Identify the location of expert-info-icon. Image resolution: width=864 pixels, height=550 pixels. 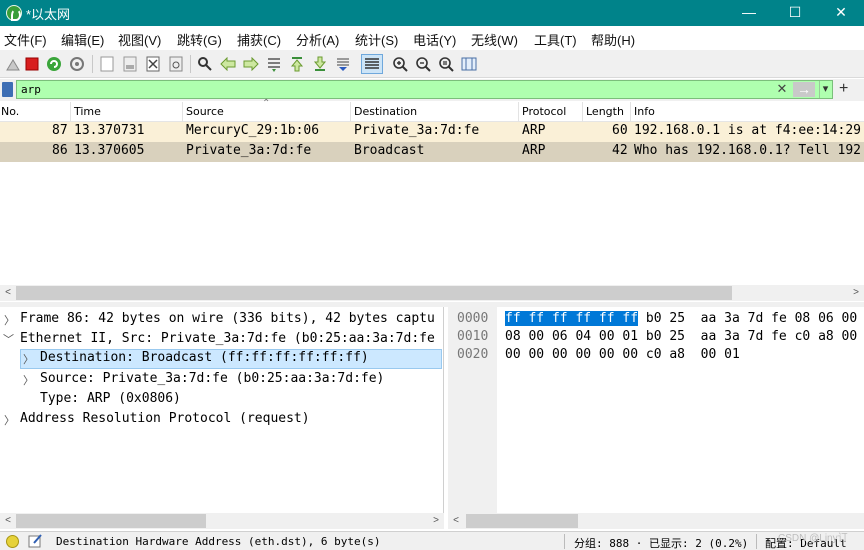
(12, 541).